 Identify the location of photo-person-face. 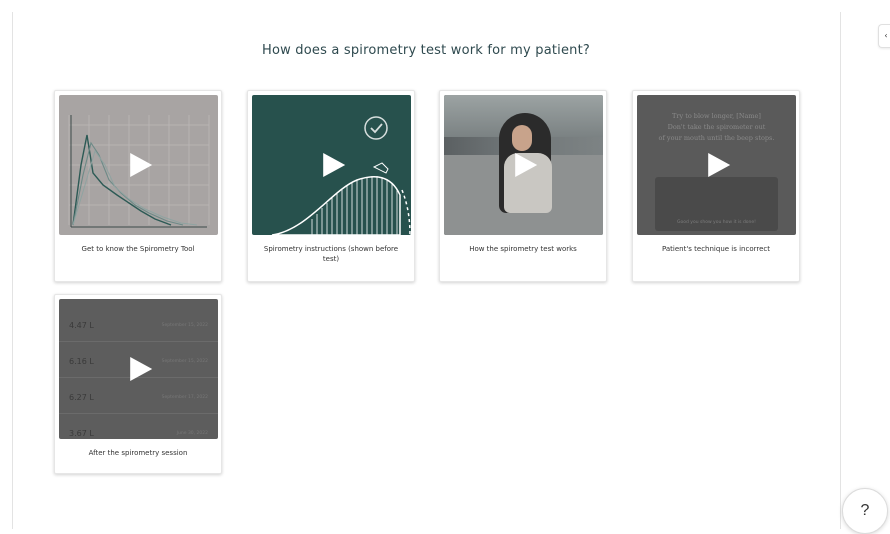
(522, 138).